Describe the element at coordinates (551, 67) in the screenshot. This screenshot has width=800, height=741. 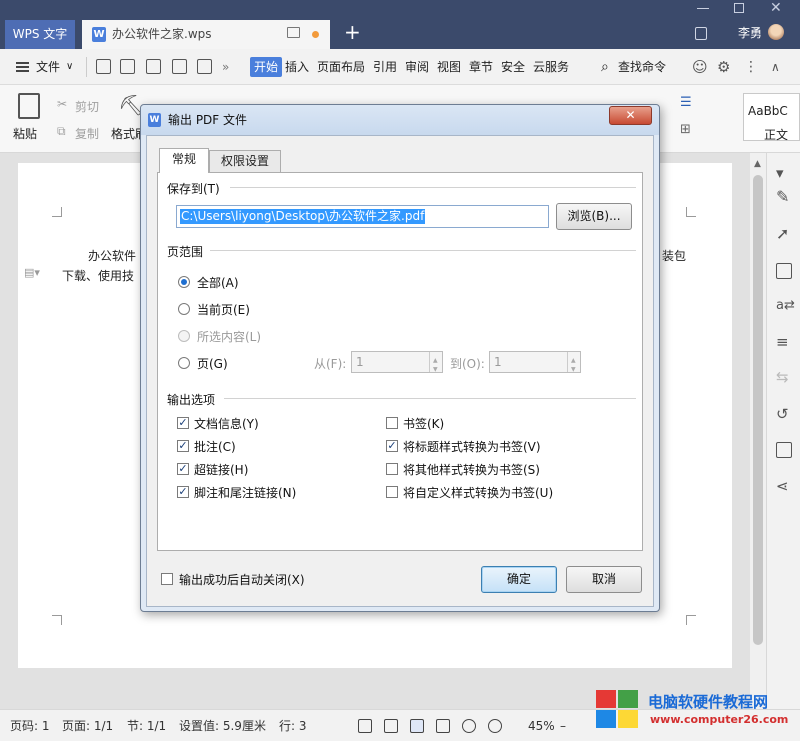
I see `tab-cloud: 云服务` at that location.